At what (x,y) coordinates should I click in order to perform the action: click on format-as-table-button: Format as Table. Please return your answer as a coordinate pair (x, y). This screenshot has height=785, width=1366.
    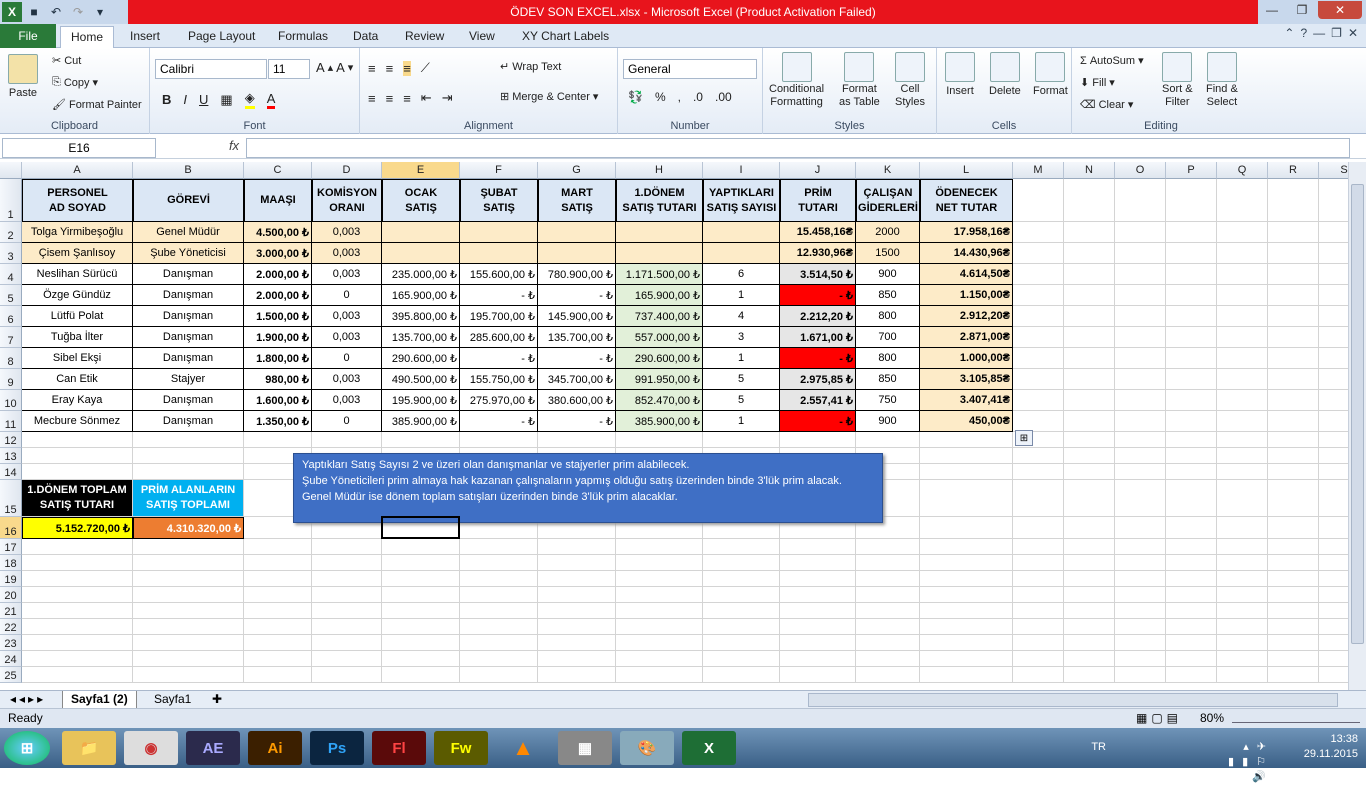
    Looking at the image, I should click on (859, 80).